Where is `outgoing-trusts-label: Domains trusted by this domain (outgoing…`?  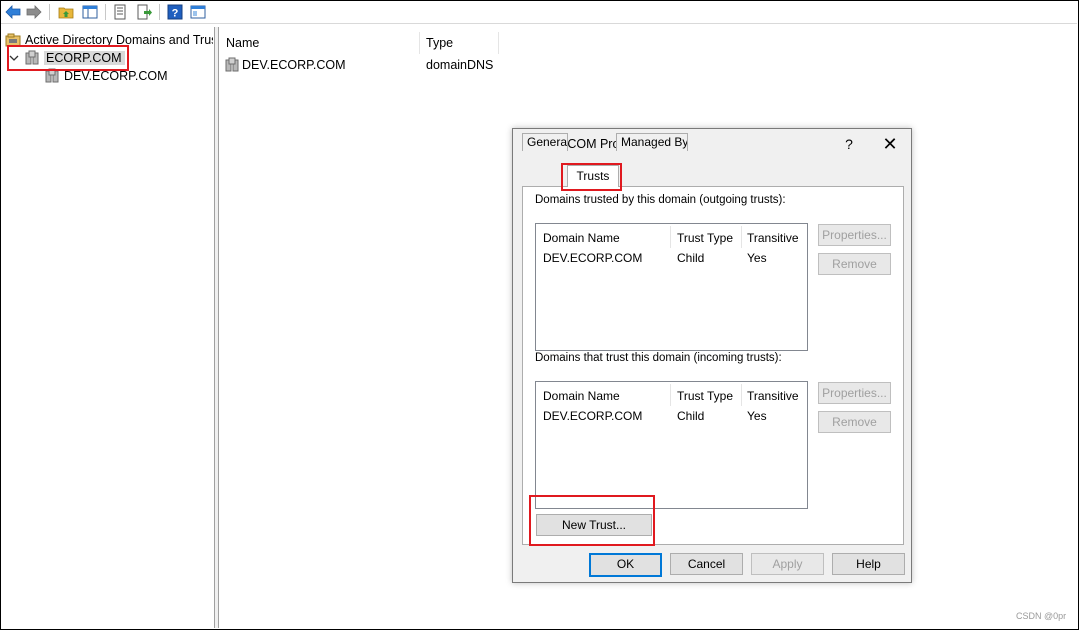
outgoing-trusts-label: Domains trusted by this domain (outgoing… is located at coordinates (660, 200).